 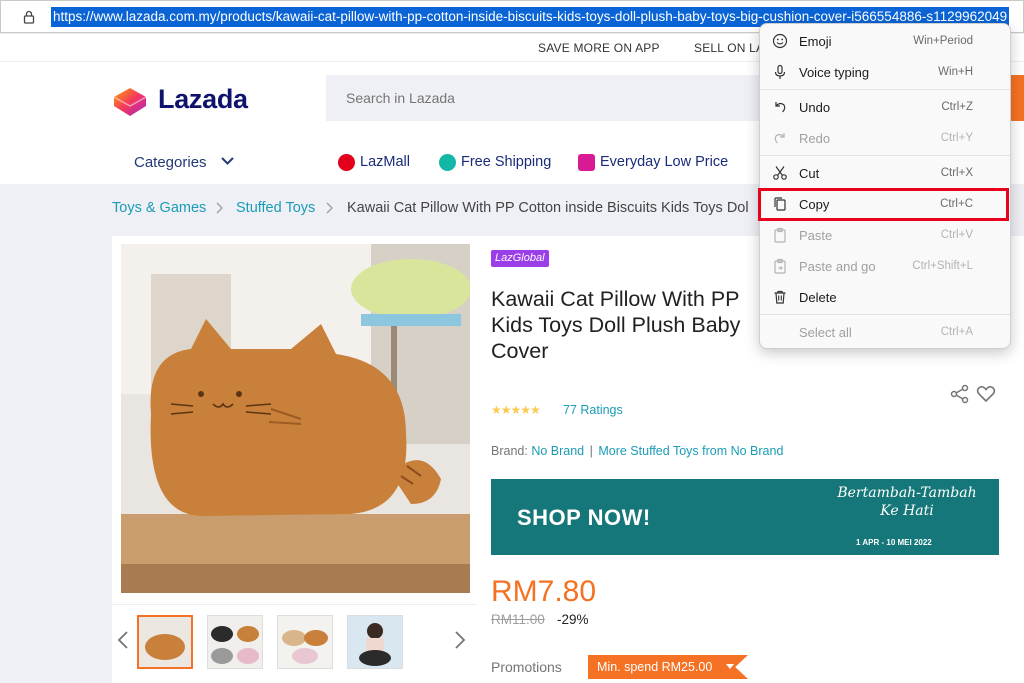 I want to click on promotions-label: Promotions, so click(x=526, y=667).